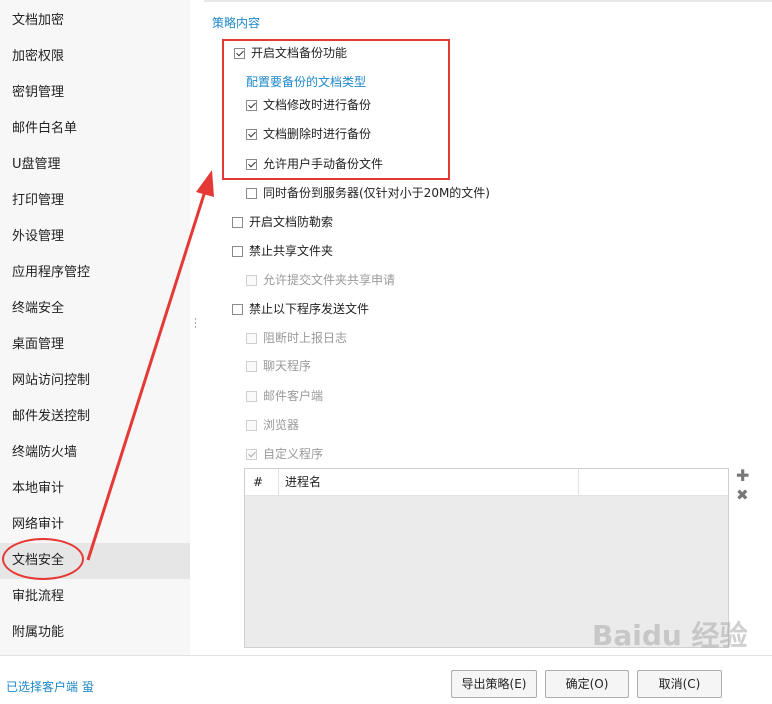  What do you see at coordinates (50, 686) in the screenshot?
I see `selected-clients-link: 已选择客户端 蛩` at bounding box center [50, 686].